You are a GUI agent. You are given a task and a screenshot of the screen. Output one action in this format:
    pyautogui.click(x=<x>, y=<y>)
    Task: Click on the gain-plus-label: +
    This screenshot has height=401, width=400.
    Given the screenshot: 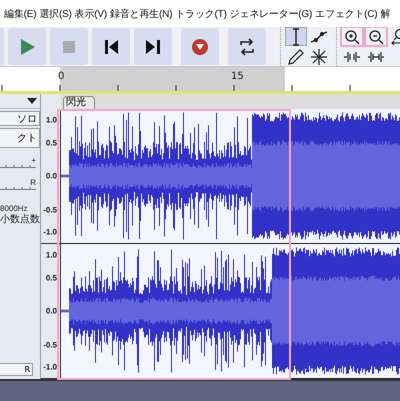 What is the action you would take?
    pyautogui.click(x=33, y=160)
    